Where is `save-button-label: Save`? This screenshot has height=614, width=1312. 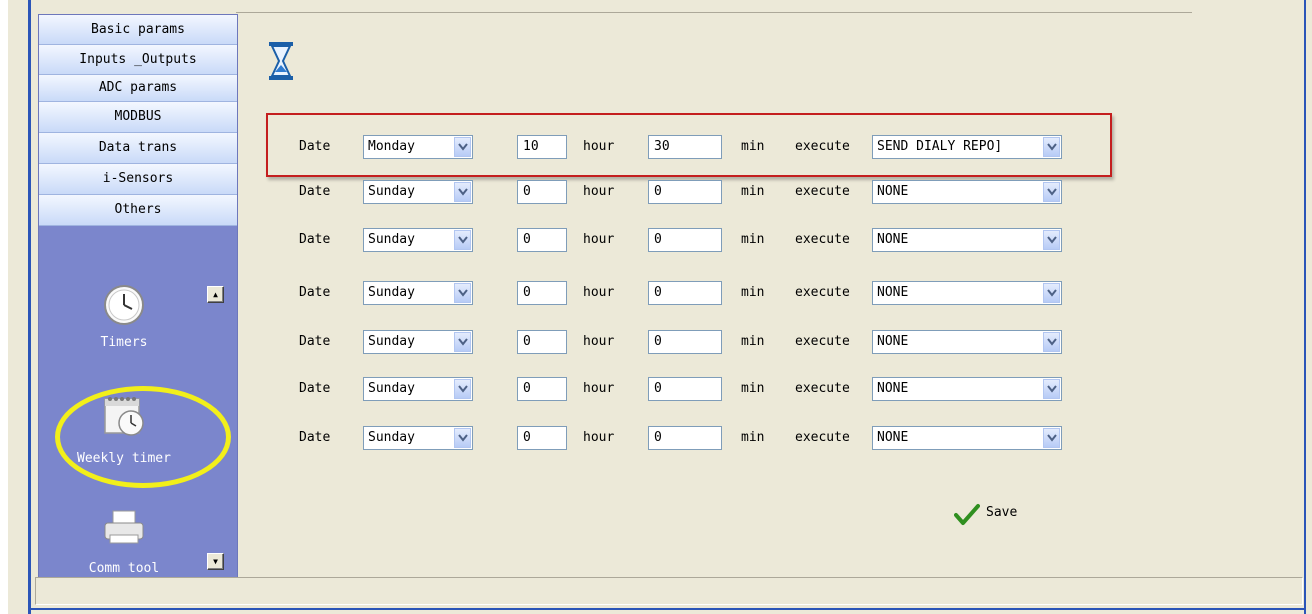
save-button-label: Save is located at coordinates (1002, 512).